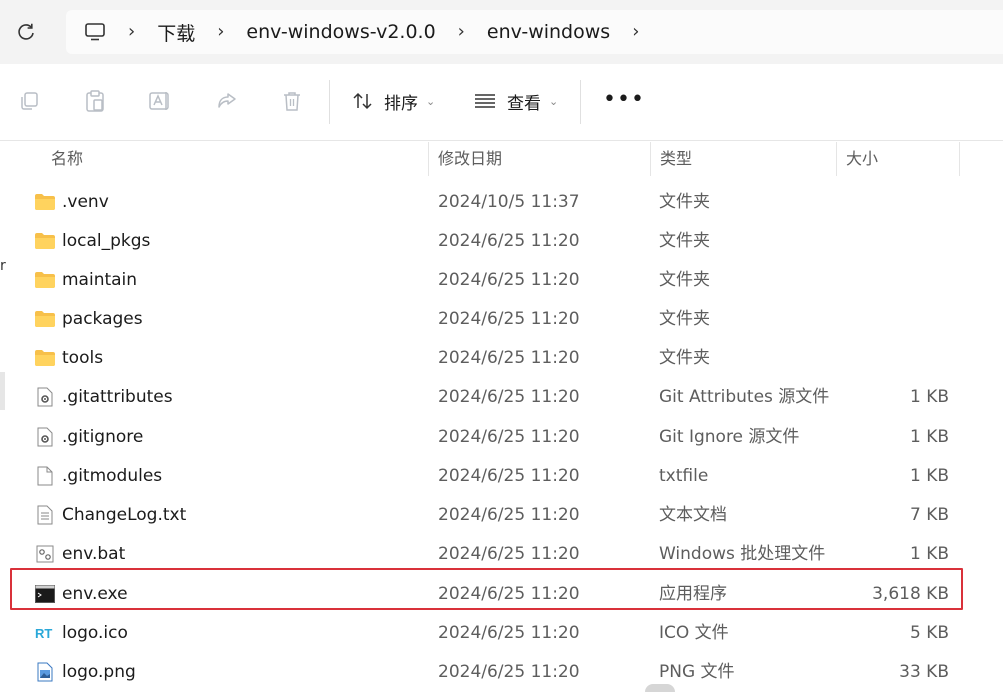 This screenshot has width=1003, height=692. I want to click on file-name: packages, so click(102, 319).